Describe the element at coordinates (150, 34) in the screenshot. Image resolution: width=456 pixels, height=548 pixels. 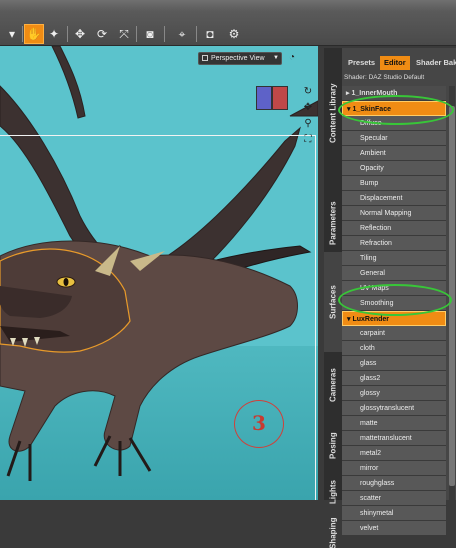
I see `camera-icon: ◙` at that location.